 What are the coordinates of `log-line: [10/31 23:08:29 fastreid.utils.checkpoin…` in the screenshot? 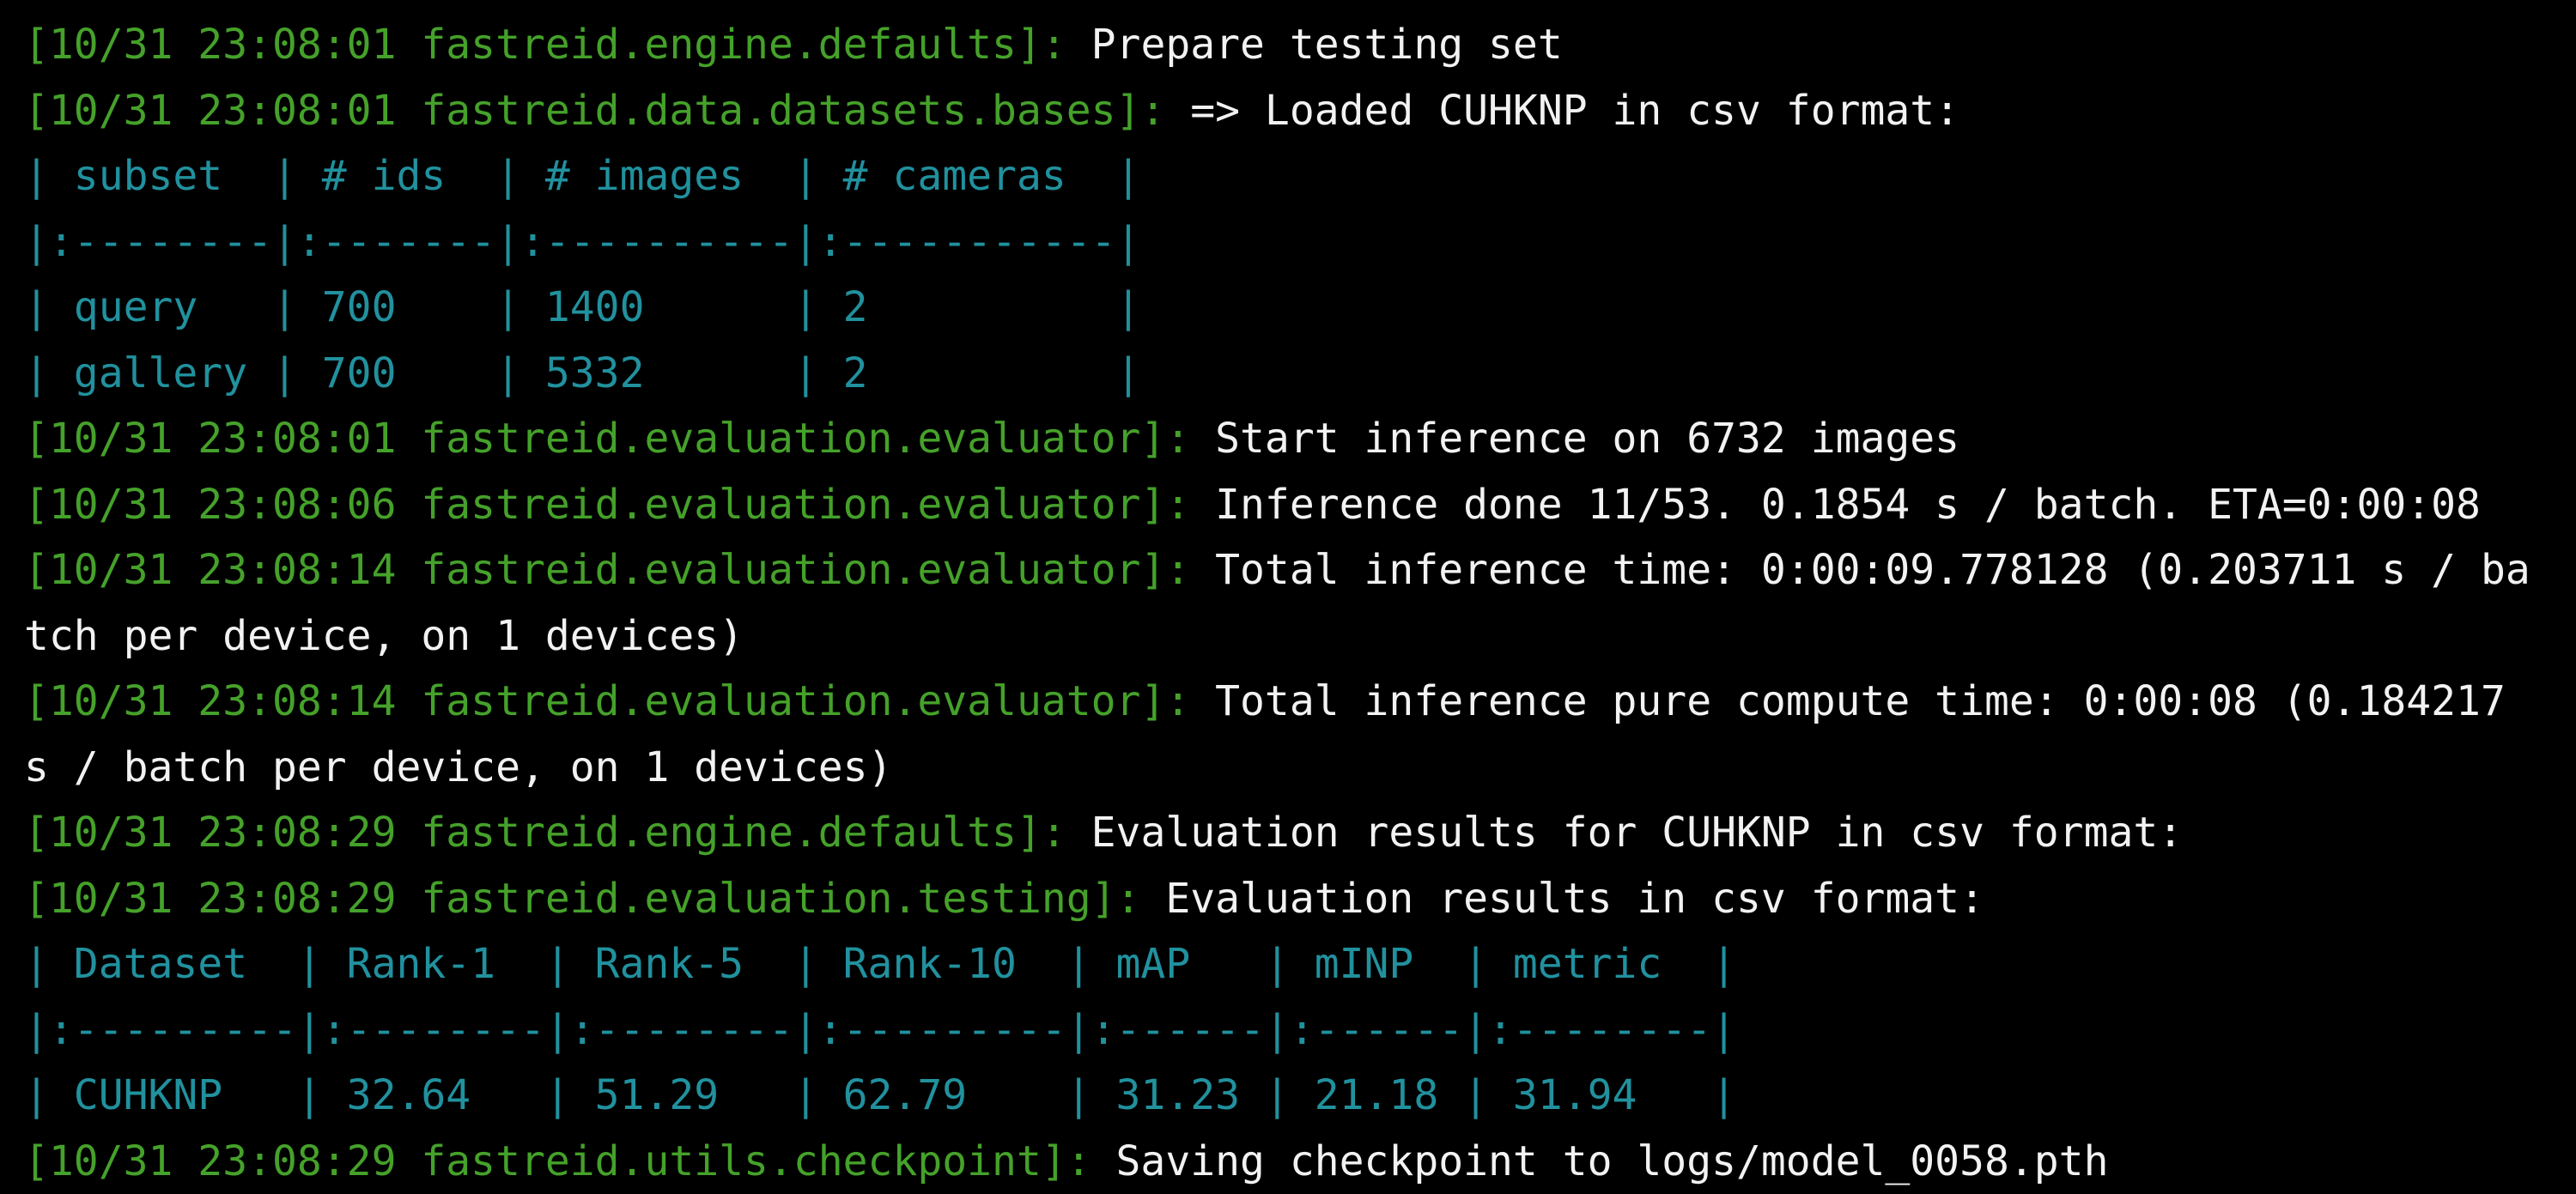 It's located at (1300, 1161).